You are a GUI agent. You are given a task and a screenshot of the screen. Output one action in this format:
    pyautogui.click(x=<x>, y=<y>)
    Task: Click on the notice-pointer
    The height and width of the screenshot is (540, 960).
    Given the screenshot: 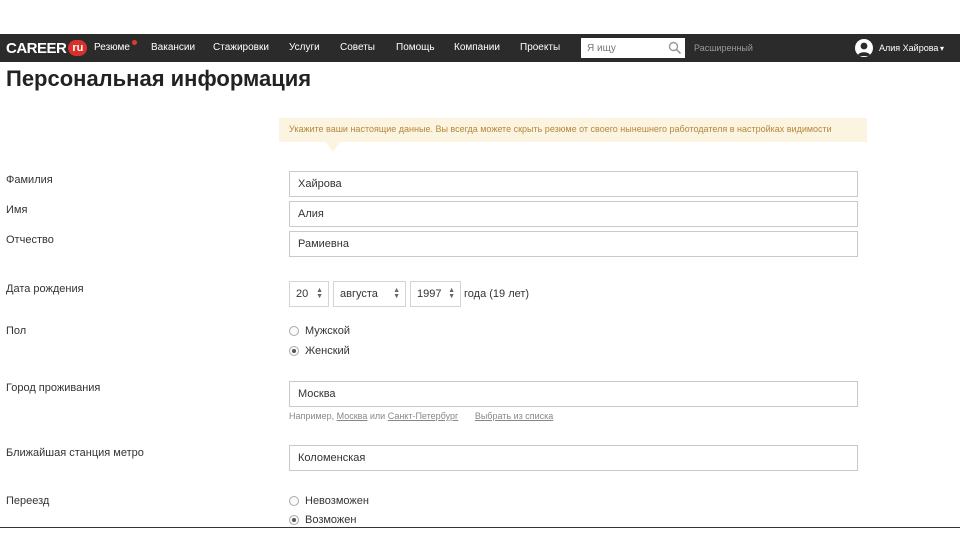 What is the action you would take?
    pyautogui.click(x=333, y=147)
    